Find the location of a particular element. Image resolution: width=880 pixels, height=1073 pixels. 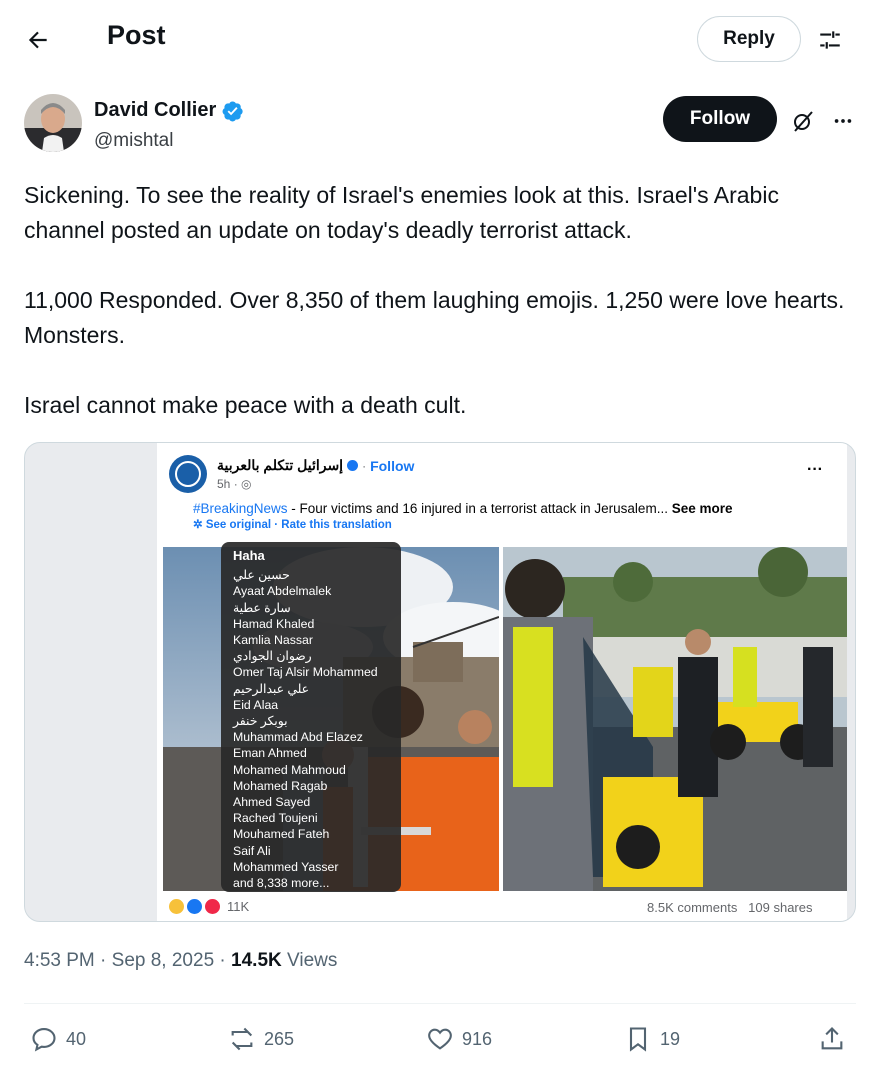

like-reaction-icon is located at coordinates (194, 906).